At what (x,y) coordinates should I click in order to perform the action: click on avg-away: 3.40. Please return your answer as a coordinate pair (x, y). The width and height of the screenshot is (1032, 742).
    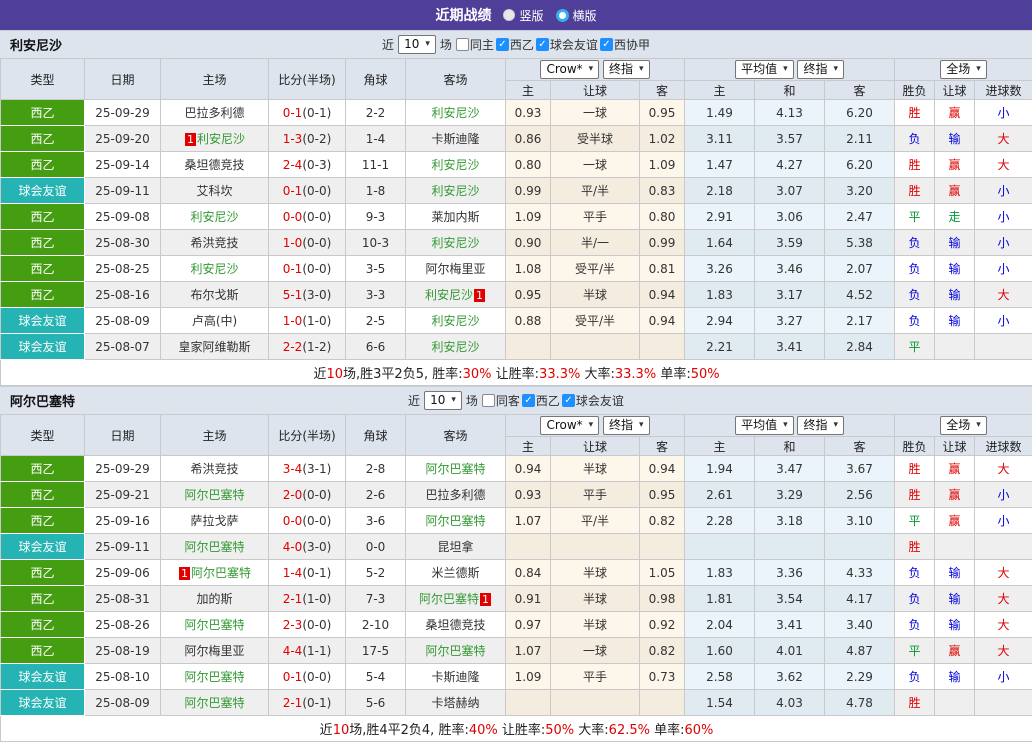
    Looking at the image, I should click on (860, 625).